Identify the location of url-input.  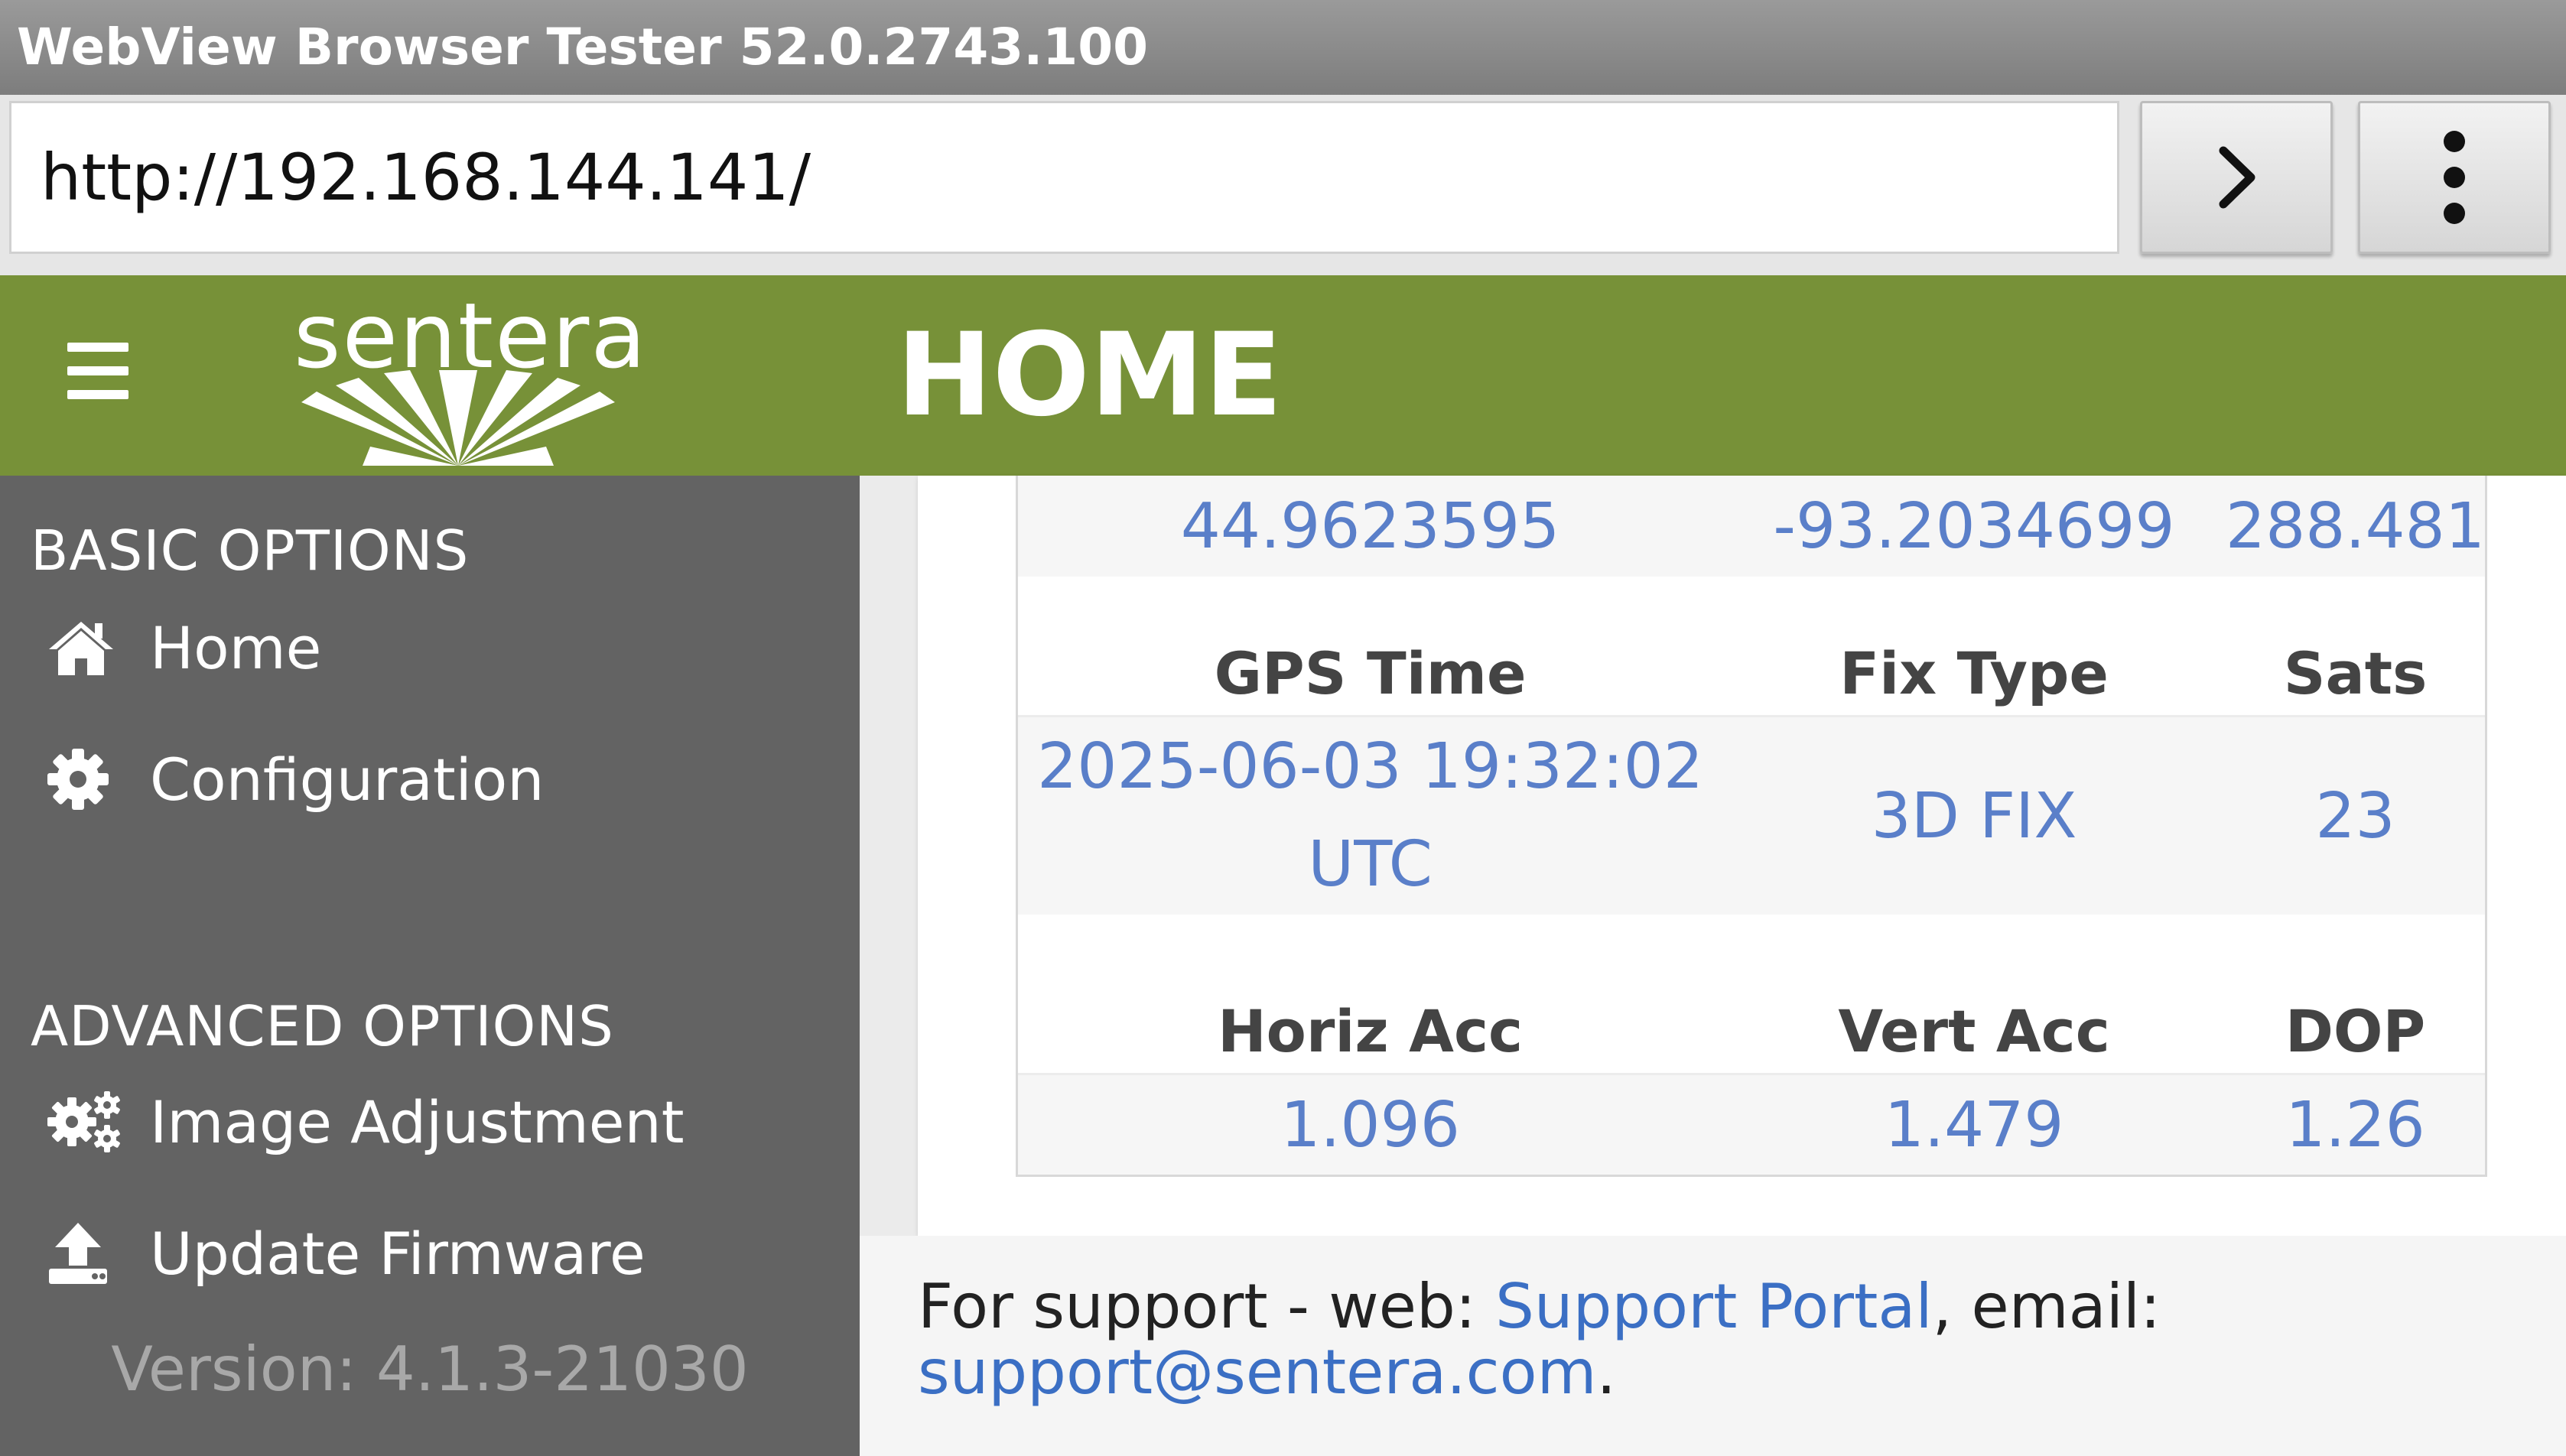
(1064, 177).